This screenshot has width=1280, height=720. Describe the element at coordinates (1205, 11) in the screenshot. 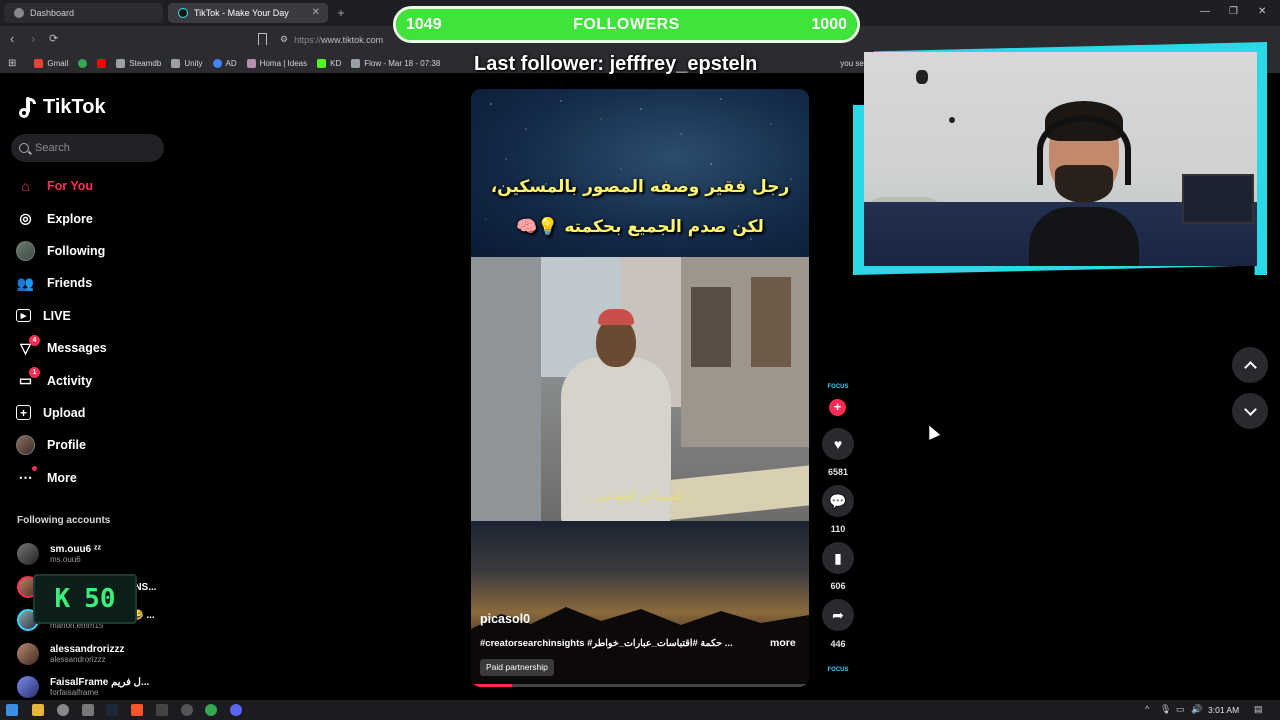

I see `minimize-icon: —` at that location.